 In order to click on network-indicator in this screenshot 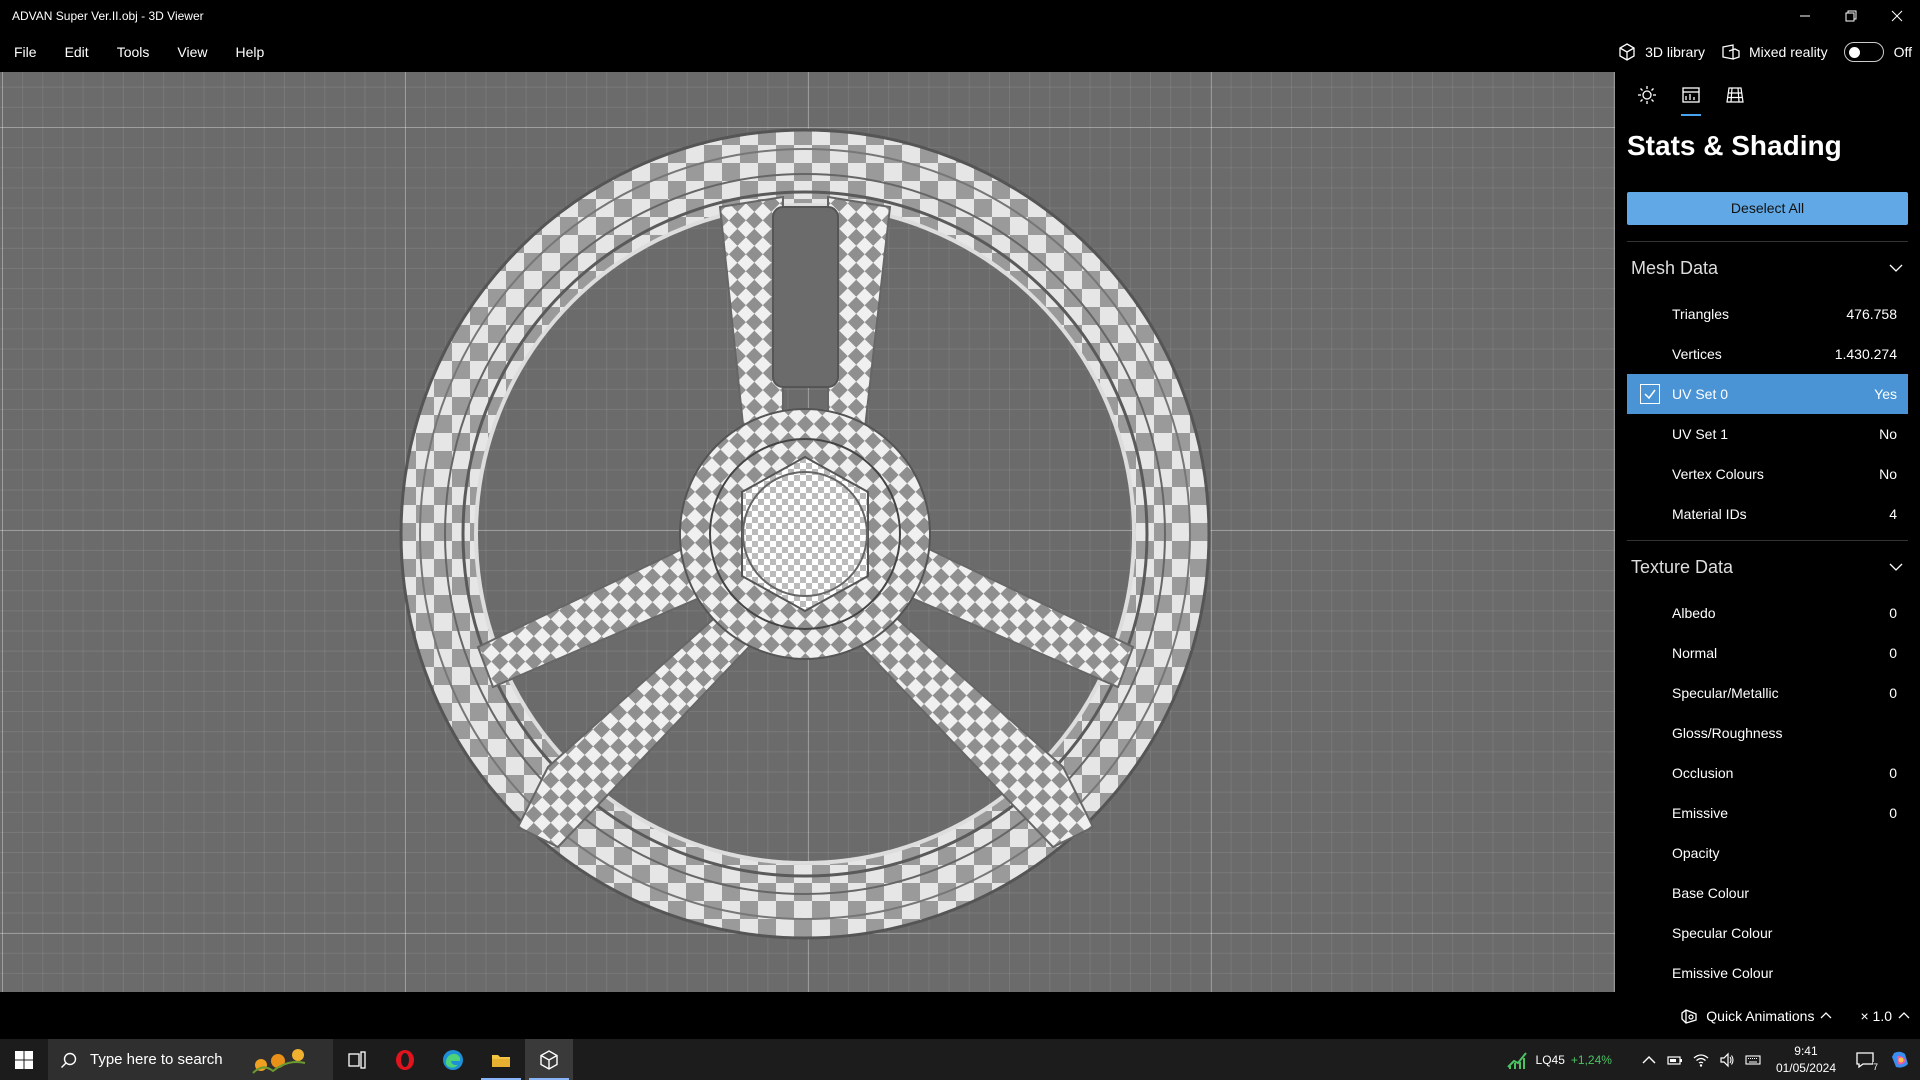, I will do `click(1701, 1060)`.